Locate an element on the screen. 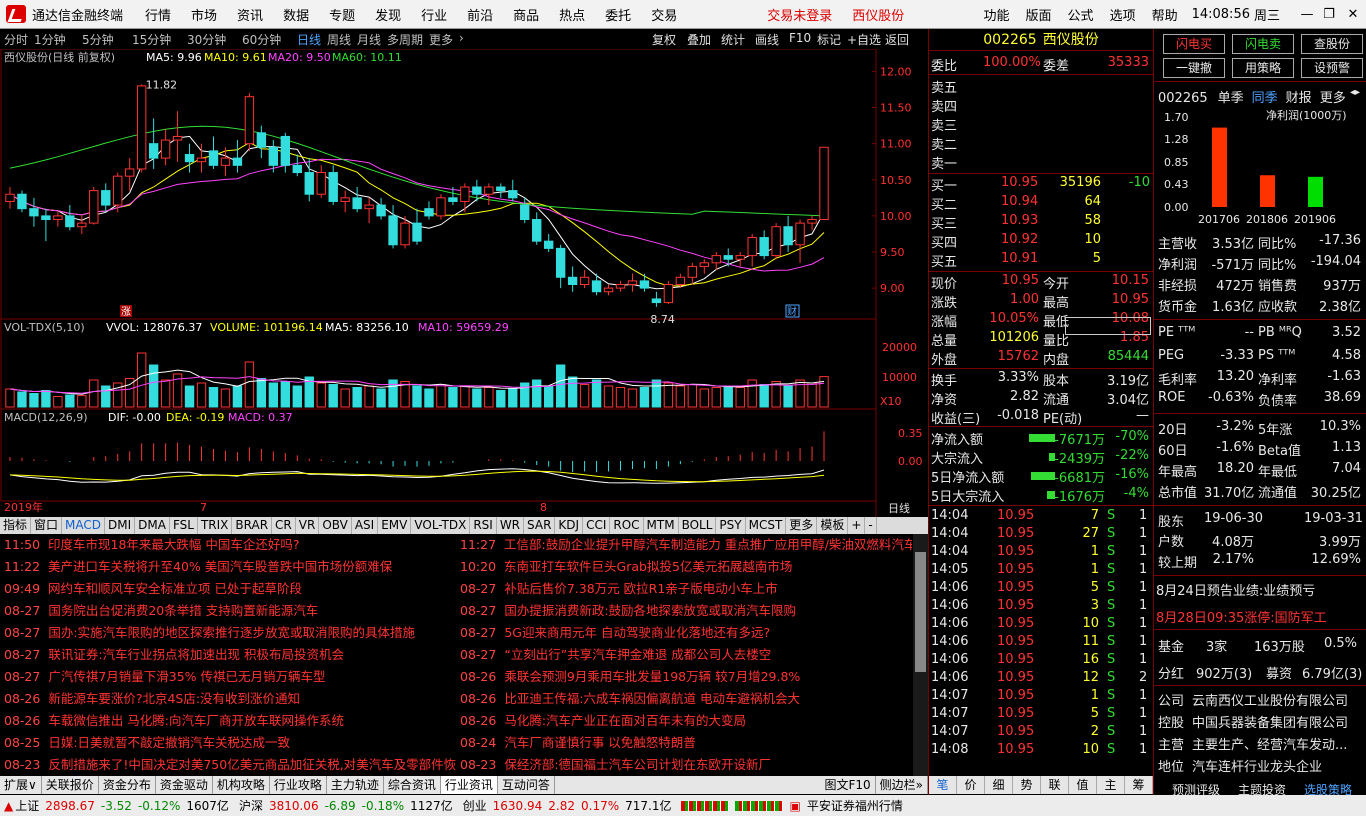 The width and height of the screenshot is (1366, 816). period-8: 月线 is located at coordinates (369, 39).